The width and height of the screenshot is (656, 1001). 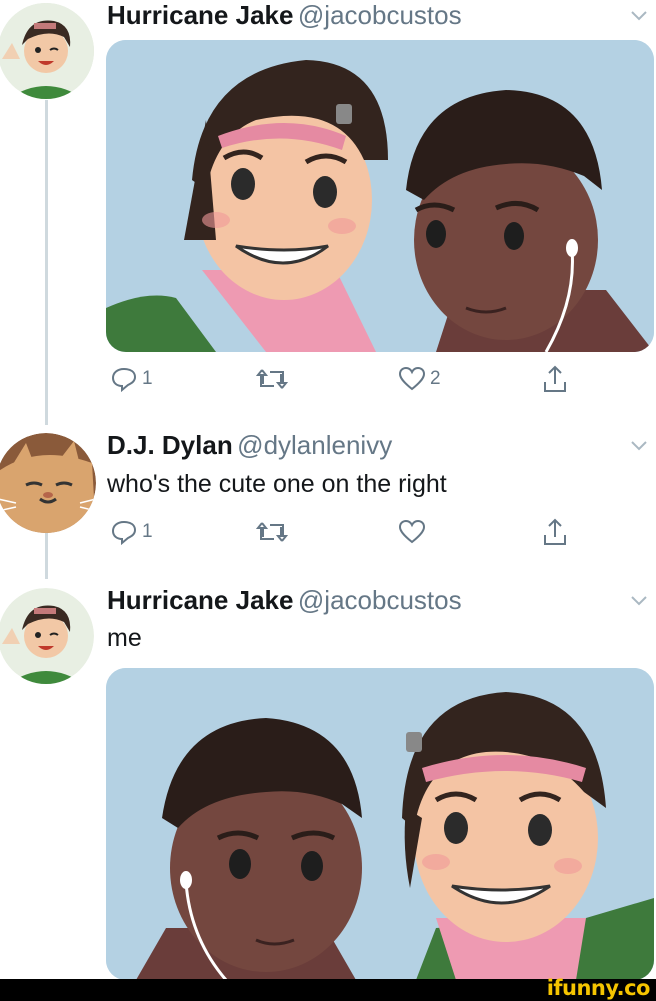 What do you see at coordinates (277, 484) in the screenshot?
I see `tweet-text: who's the cute one on the right` at bounding box center [277, 484].